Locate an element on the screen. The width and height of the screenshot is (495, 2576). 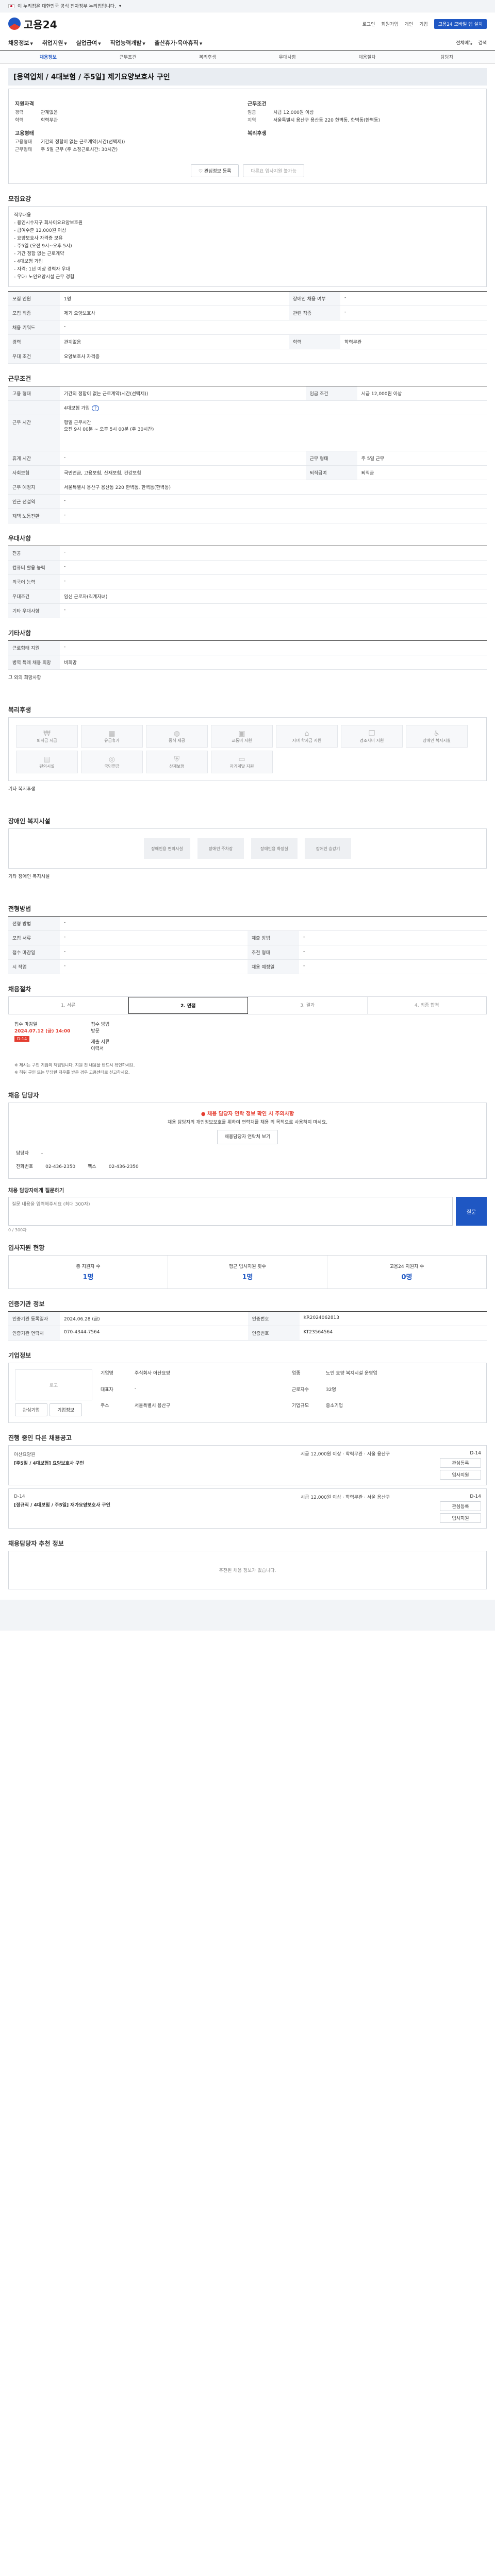
row-value: 제기 요양보호사 is located at coordinates (174, 313).